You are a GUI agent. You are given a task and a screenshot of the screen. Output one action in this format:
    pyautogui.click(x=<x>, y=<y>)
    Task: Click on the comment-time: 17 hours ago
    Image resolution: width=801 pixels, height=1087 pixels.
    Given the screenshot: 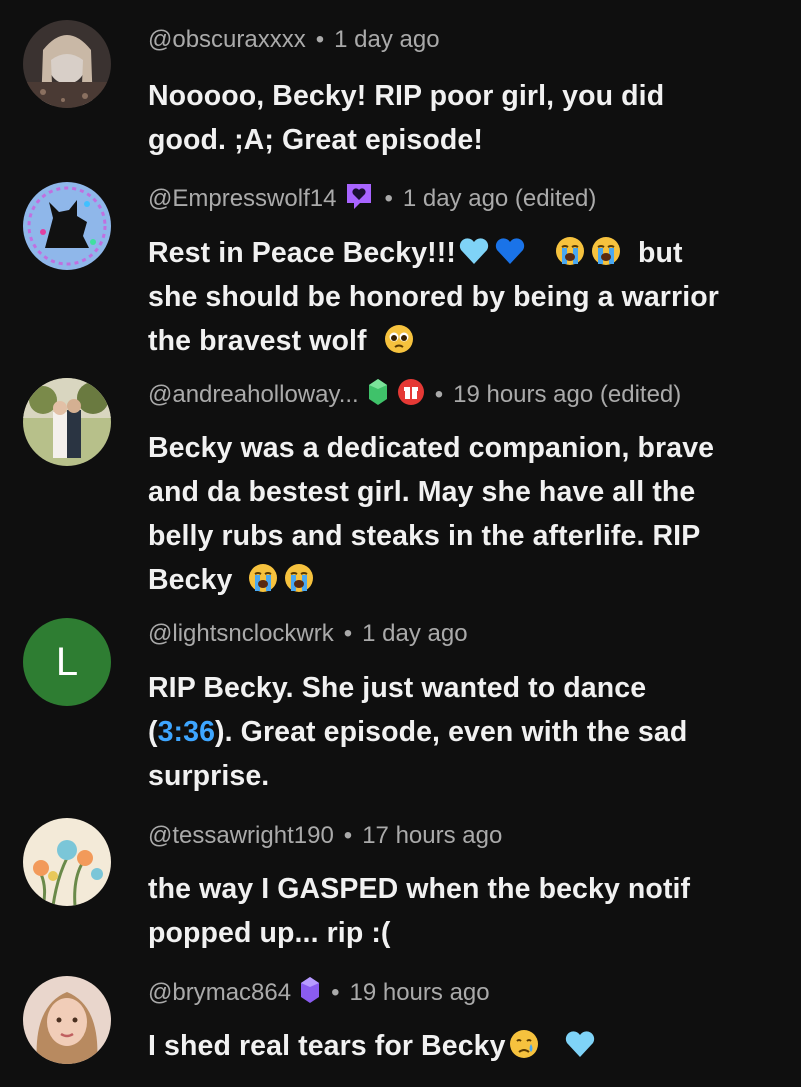 What is the action you would take?
    pyautogui.click(x=432, y=835)
    